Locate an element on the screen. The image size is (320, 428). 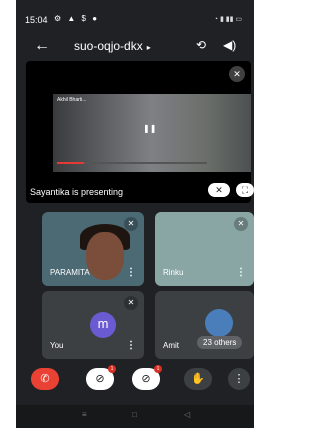
notification-icons: ⚙ ▲ $ ● is located at coordinates (77, 18).